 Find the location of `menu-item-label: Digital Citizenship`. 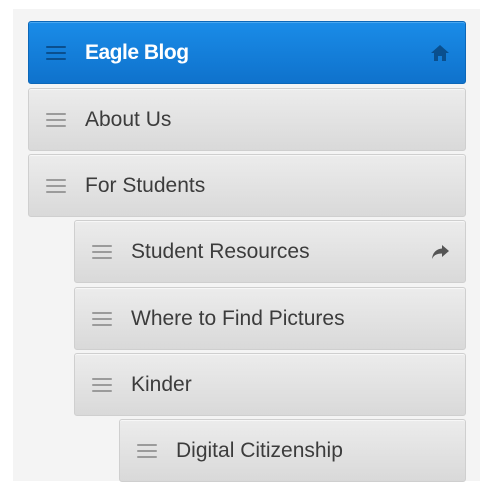

menu-item-label: Digital Citizenship is located at coordinates (259, 450).